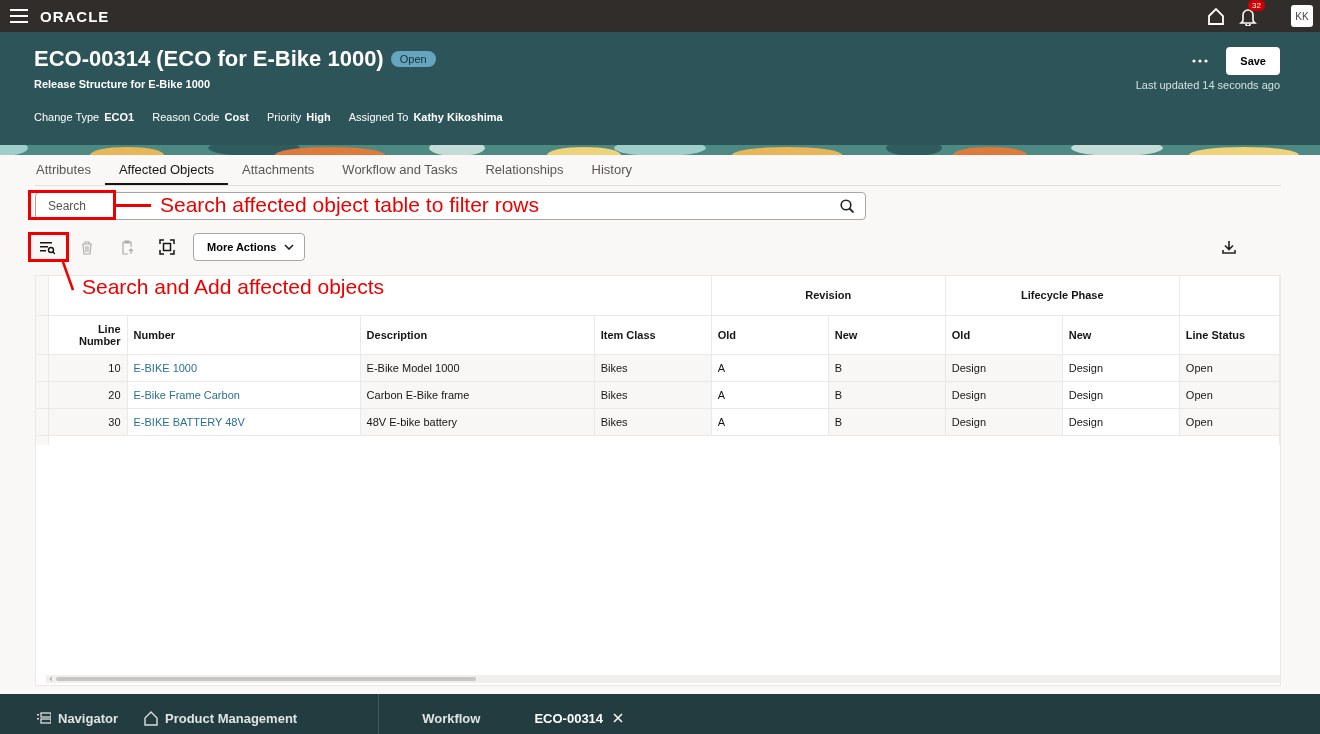 This screenshot has width=1320, height=734. I want to click on tab: Attributes, so click(70, 170).